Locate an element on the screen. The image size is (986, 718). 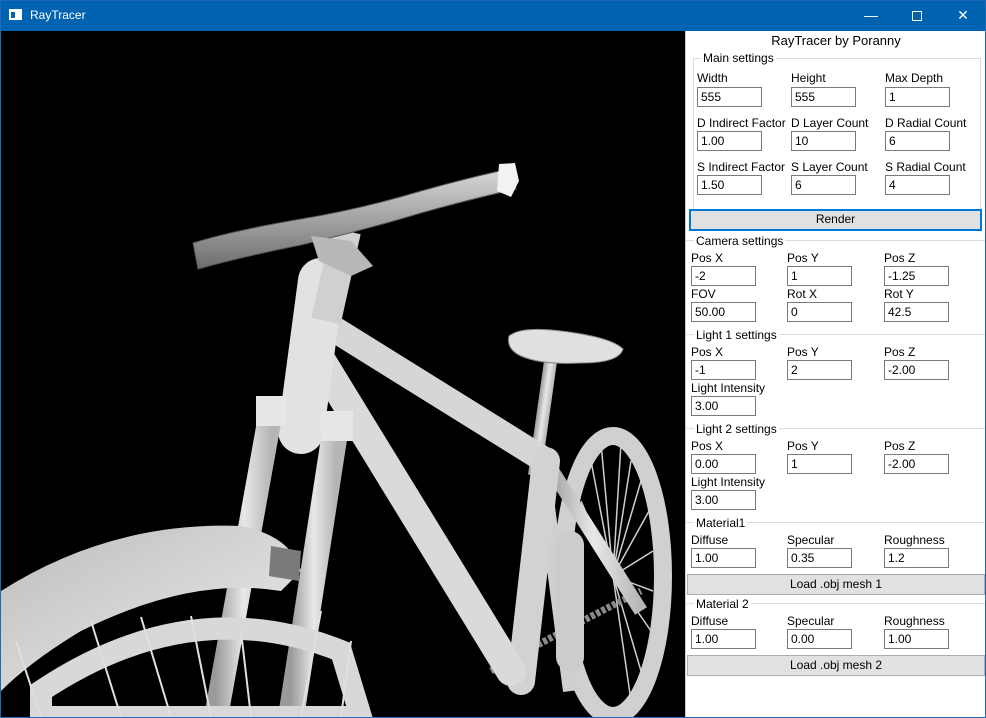
roty-input is located at coordinates (916, 312).